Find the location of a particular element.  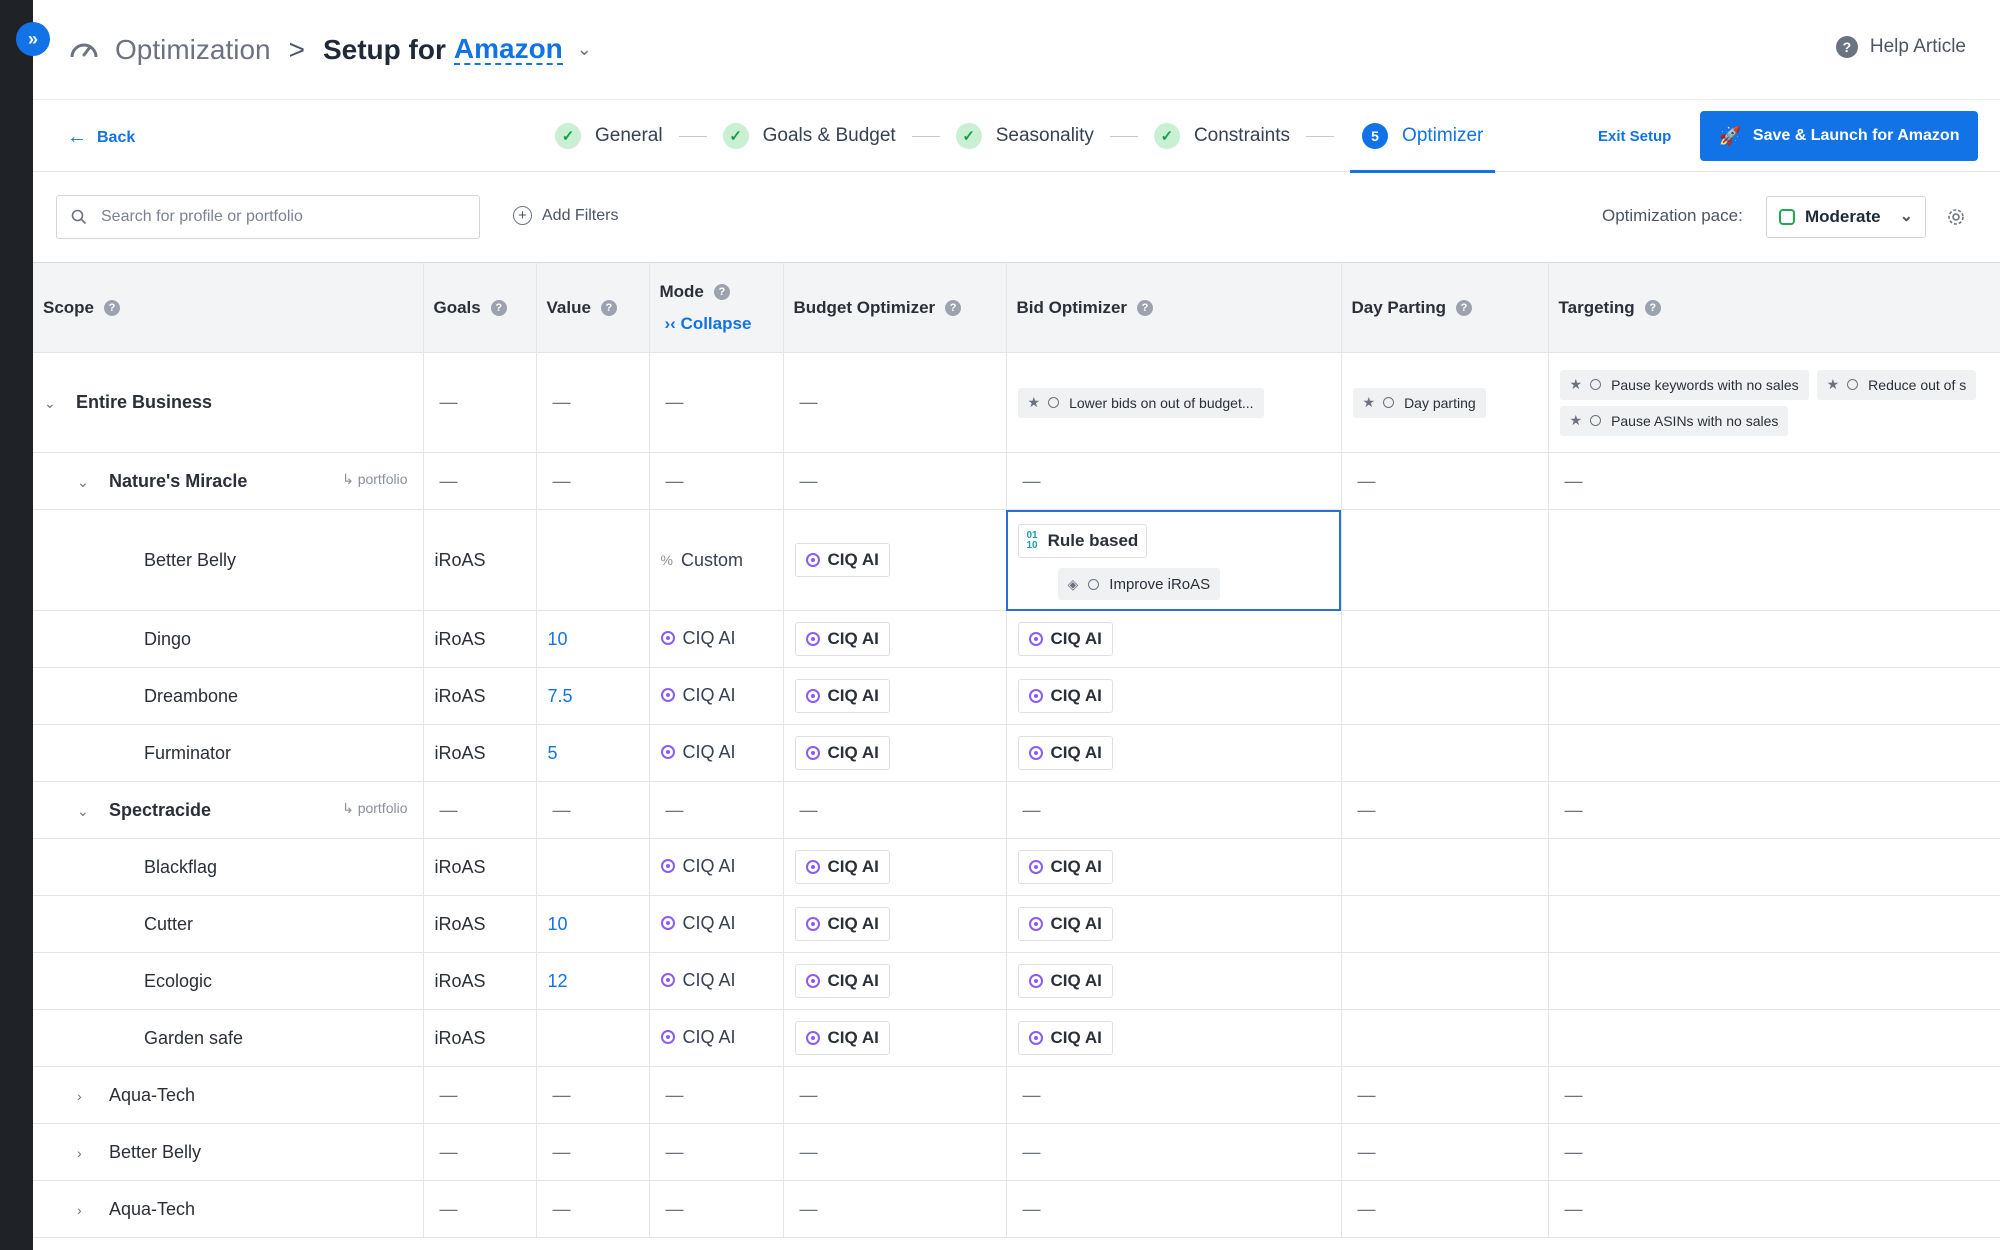

rule-based-chip: 01 10 Rule based is located at coordinates (1082, 541).